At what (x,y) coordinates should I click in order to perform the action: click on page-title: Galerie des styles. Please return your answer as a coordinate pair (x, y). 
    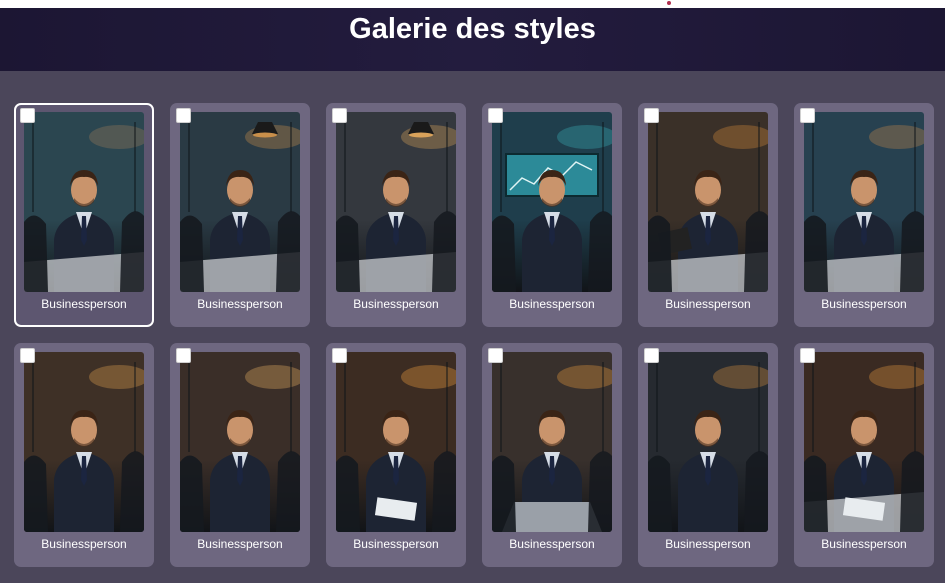
    Looking at the image, I should click on (472, 29).